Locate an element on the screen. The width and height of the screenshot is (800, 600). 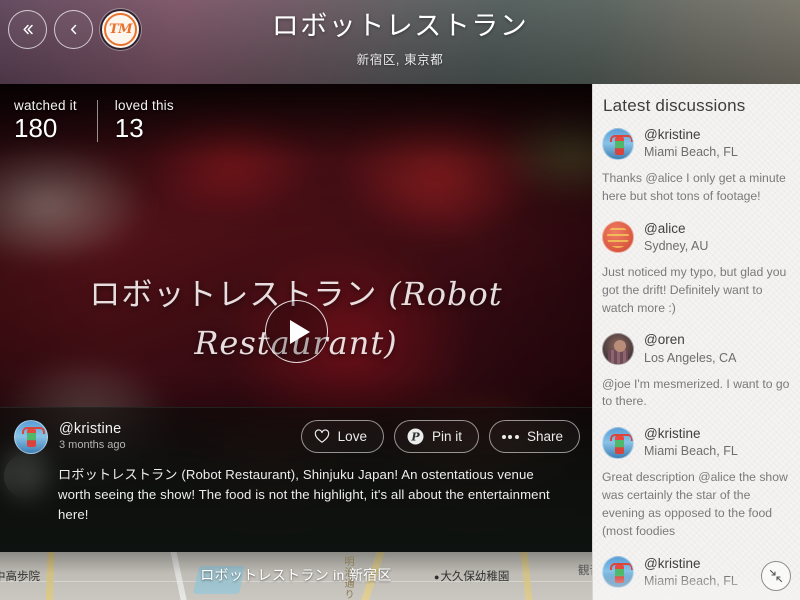
share-button: Share is located at coordinates (534, 436).